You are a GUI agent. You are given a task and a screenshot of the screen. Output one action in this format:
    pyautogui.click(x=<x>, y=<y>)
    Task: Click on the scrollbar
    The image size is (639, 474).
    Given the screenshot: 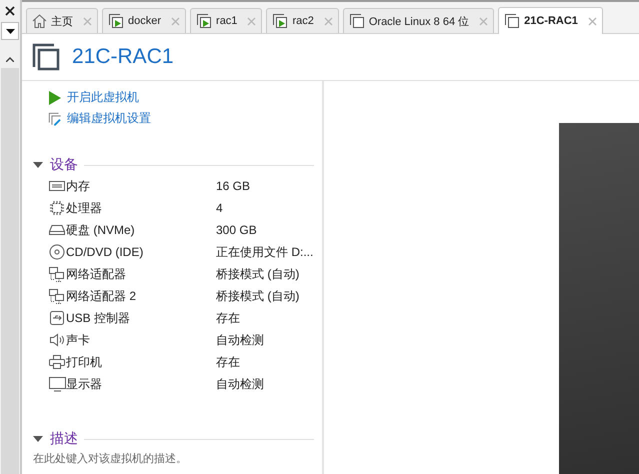 What is the action you would take?
    pyautogui.click(x=10, y=262)
    